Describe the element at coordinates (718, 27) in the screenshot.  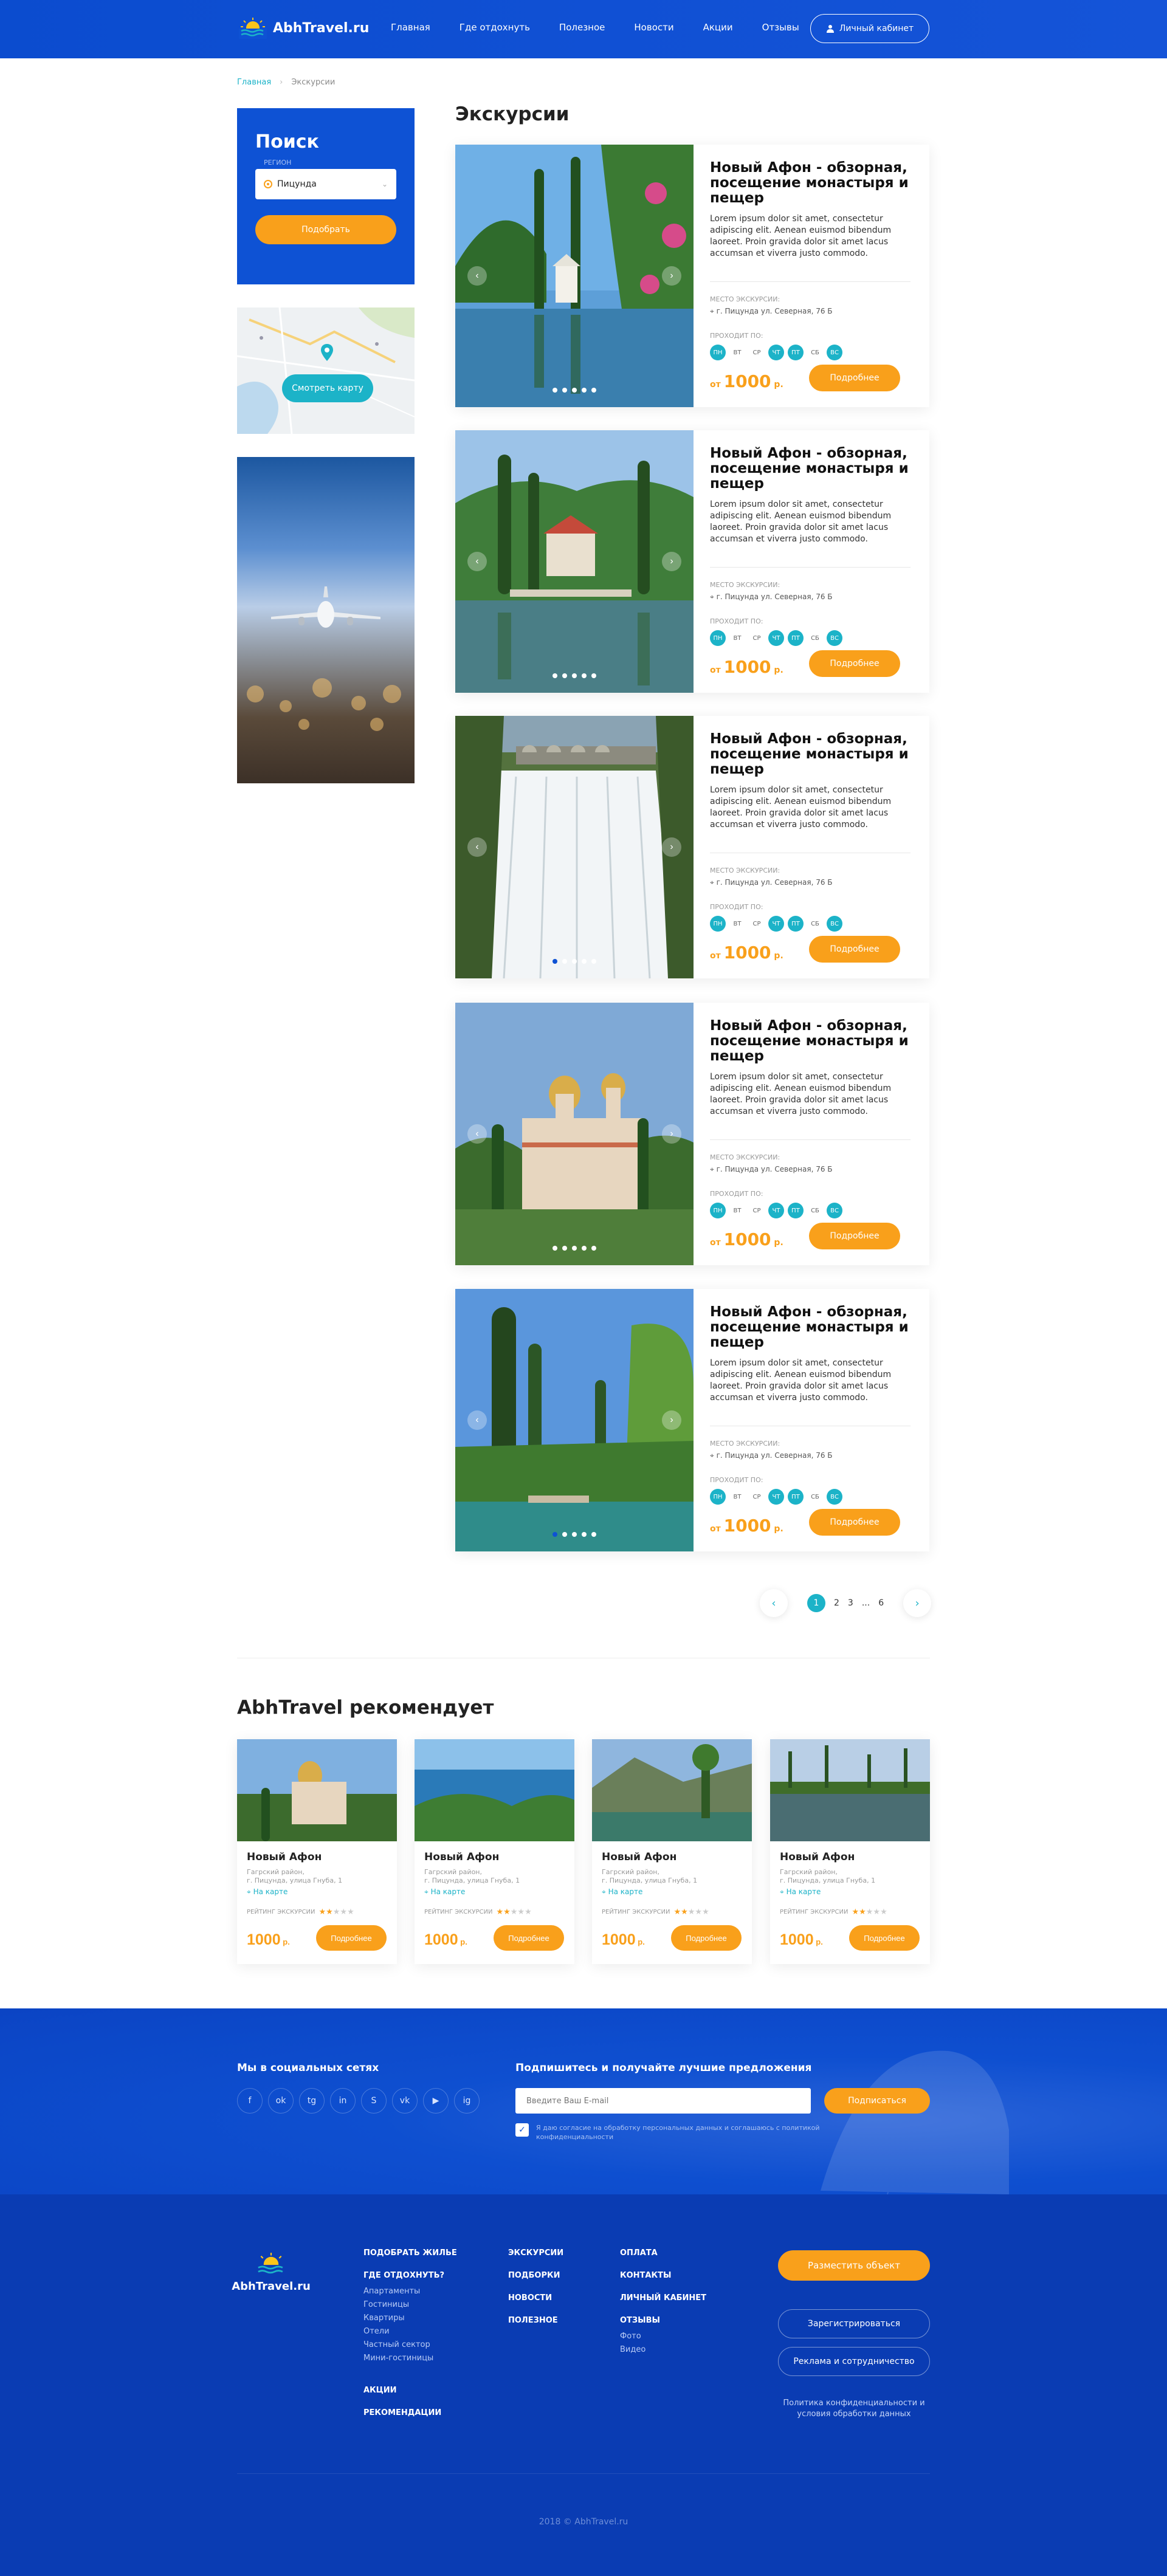
I see `nav-promo: Акции` at that location.